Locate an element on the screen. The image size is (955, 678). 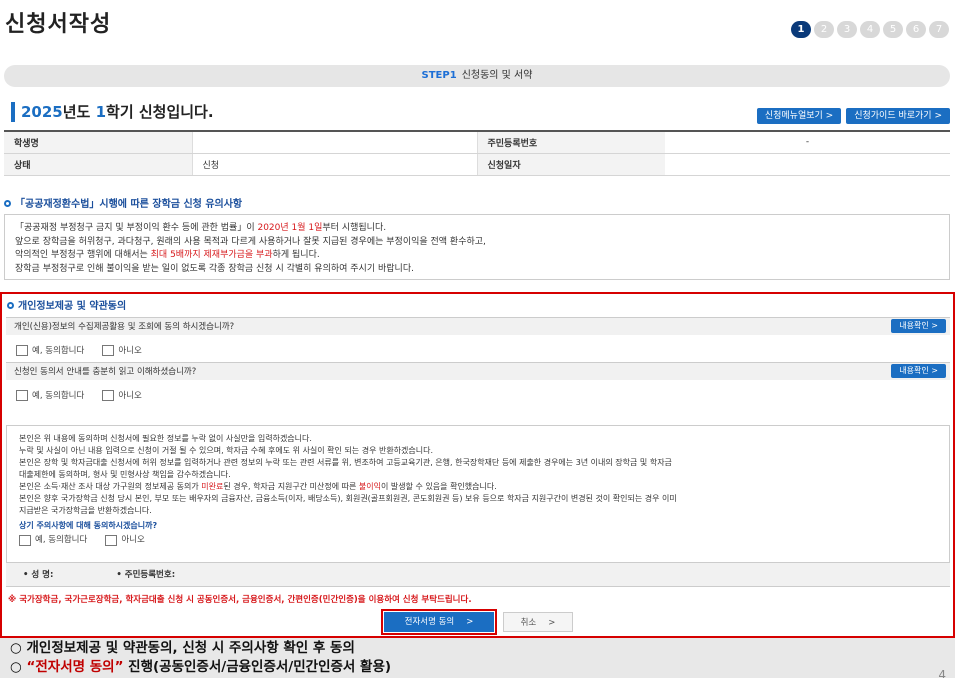
step-4: 4 is located at coordinates (870, 29).